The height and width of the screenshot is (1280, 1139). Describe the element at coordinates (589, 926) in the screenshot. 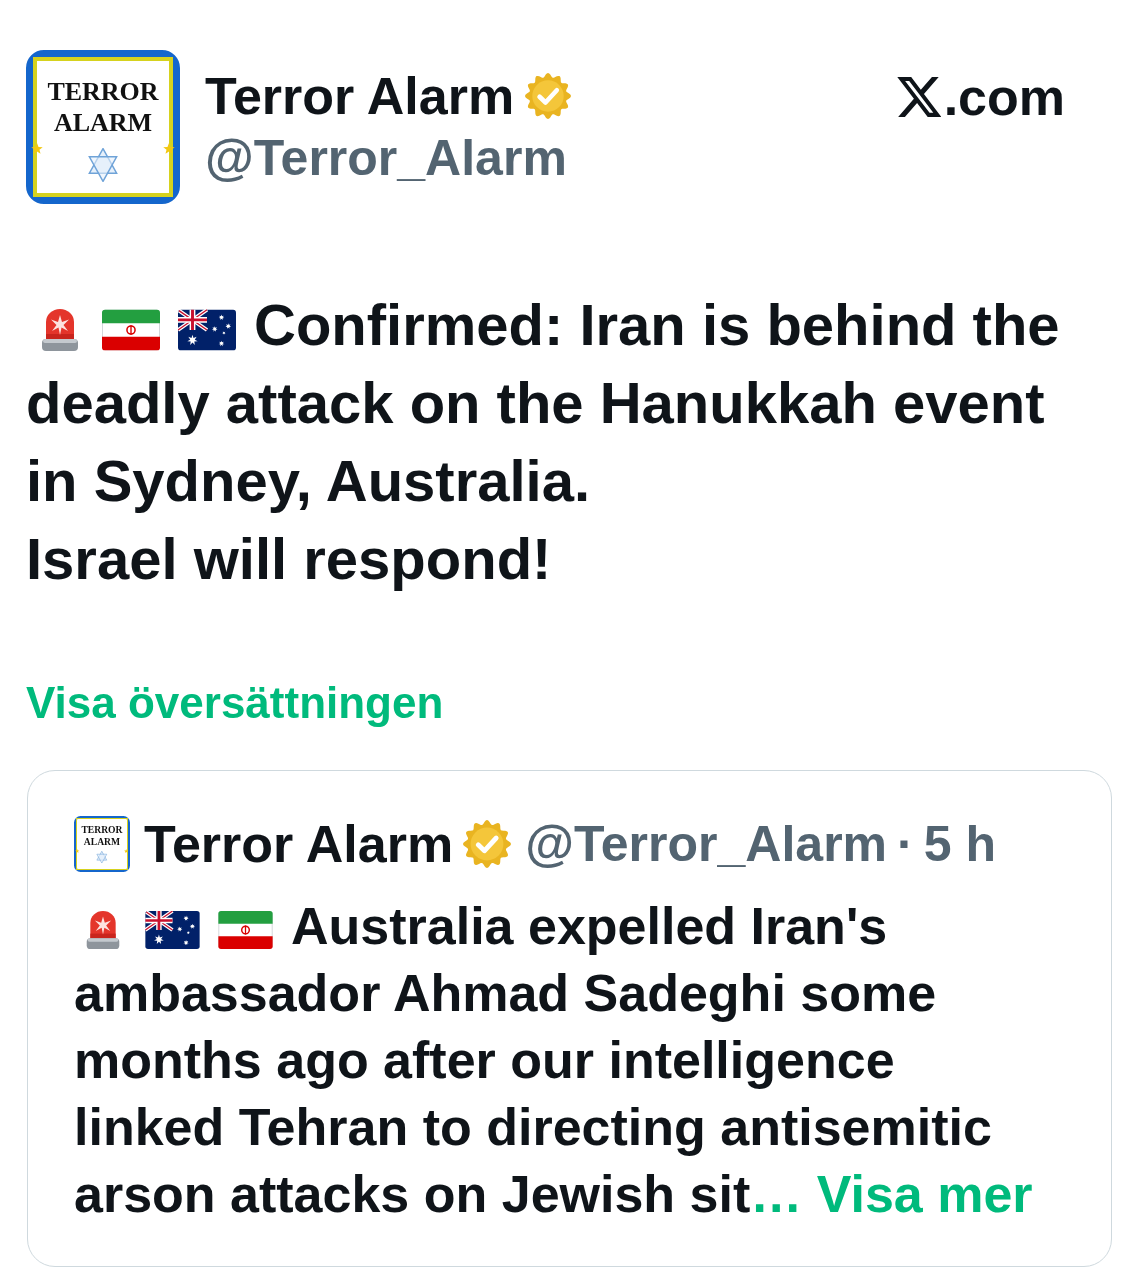

I see `quoted-post-text: Australia expelled Iran's` at that location.